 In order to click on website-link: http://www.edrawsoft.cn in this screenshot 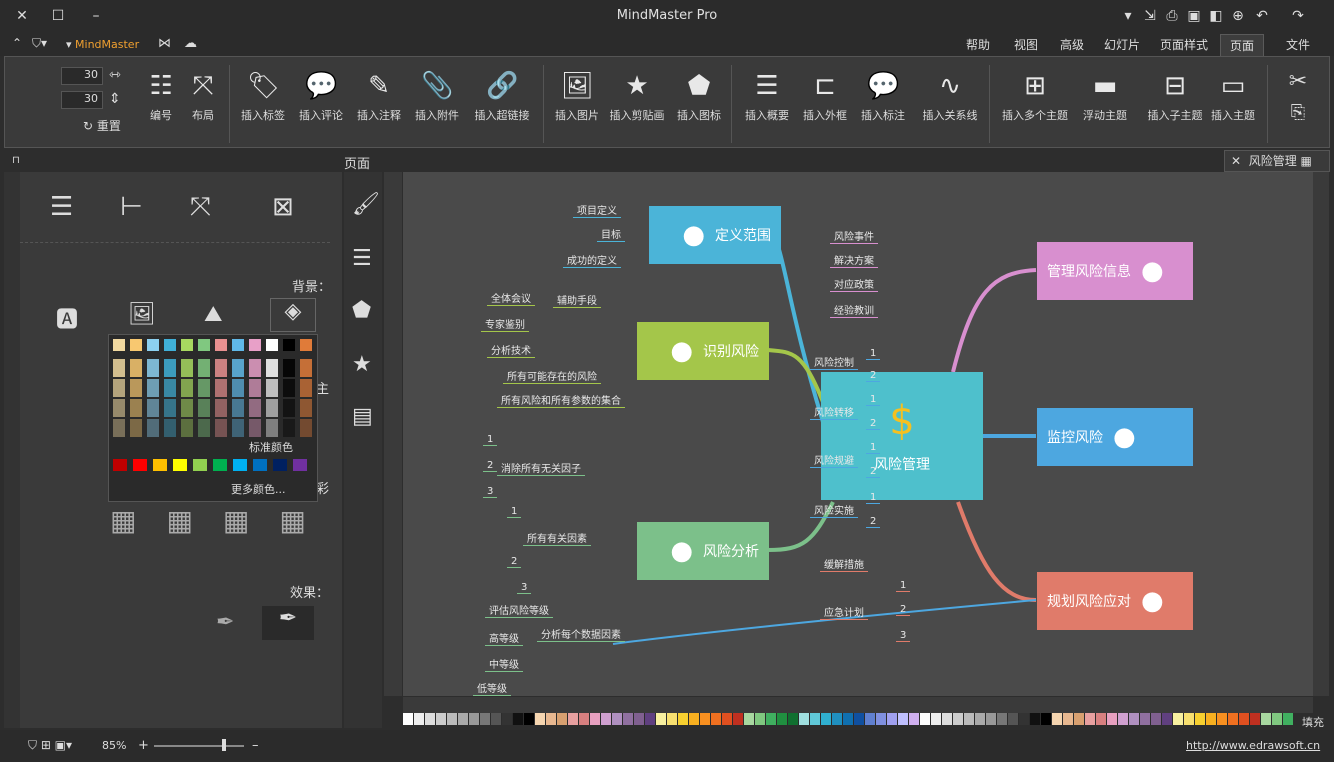, I will do `click(1253, 745)`.